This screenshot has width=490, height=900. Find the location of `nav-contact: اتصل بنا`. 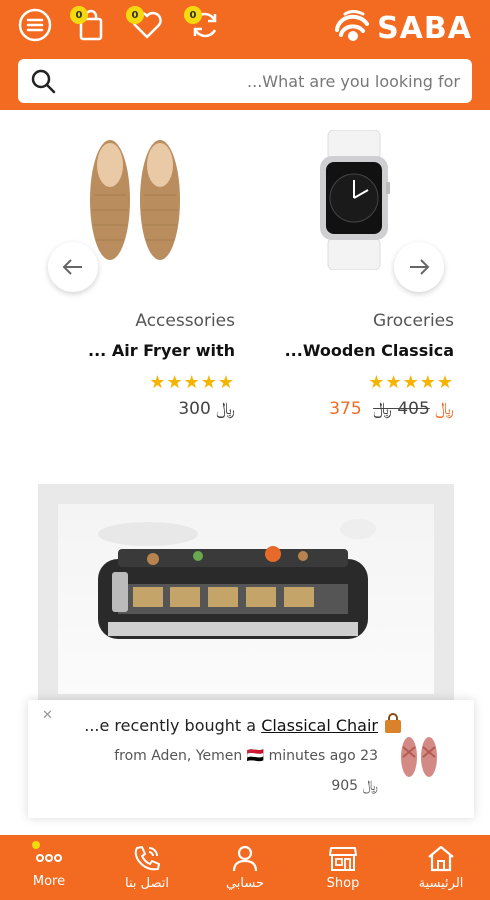

nav-contact: اتصل بنا is located at coordinates (147, 867).